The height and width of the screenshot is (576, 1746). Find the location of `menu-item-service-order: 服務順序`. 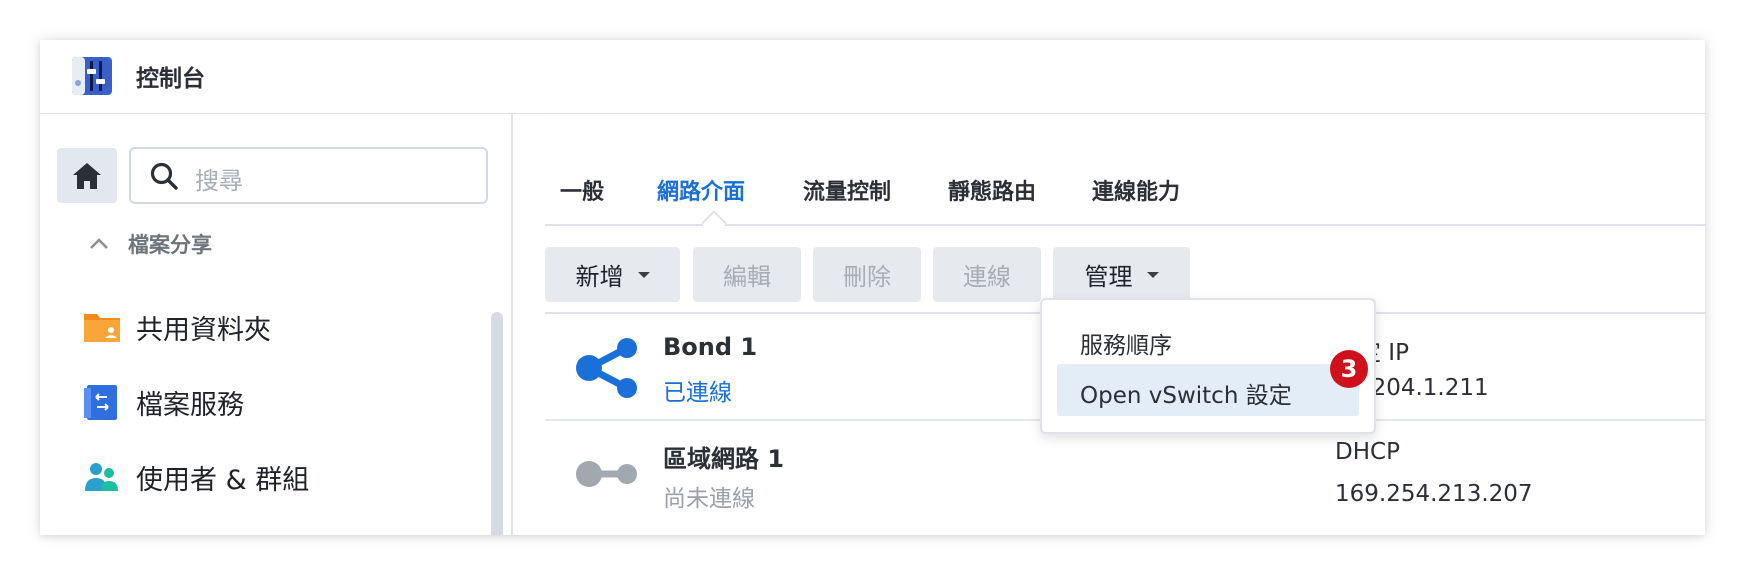

menu-item-service-order: 服務順序 is located at coordinates (1208, 340).